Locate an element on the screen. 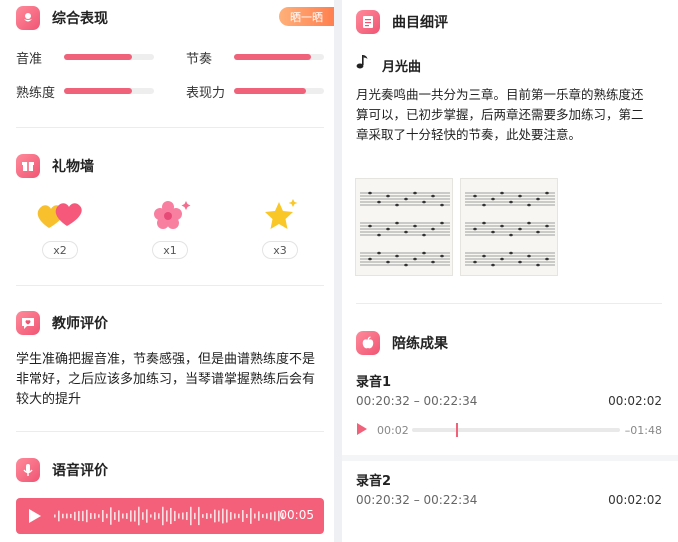  performance-title: 综合表现 is located at coordinates (80, 19).